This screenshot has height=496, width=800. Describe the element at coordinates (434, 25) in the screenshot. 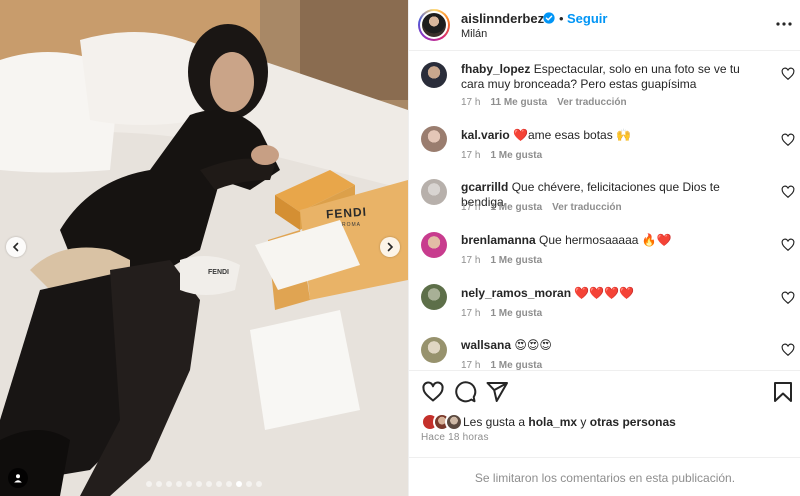

I see `author-avatar` at that location.